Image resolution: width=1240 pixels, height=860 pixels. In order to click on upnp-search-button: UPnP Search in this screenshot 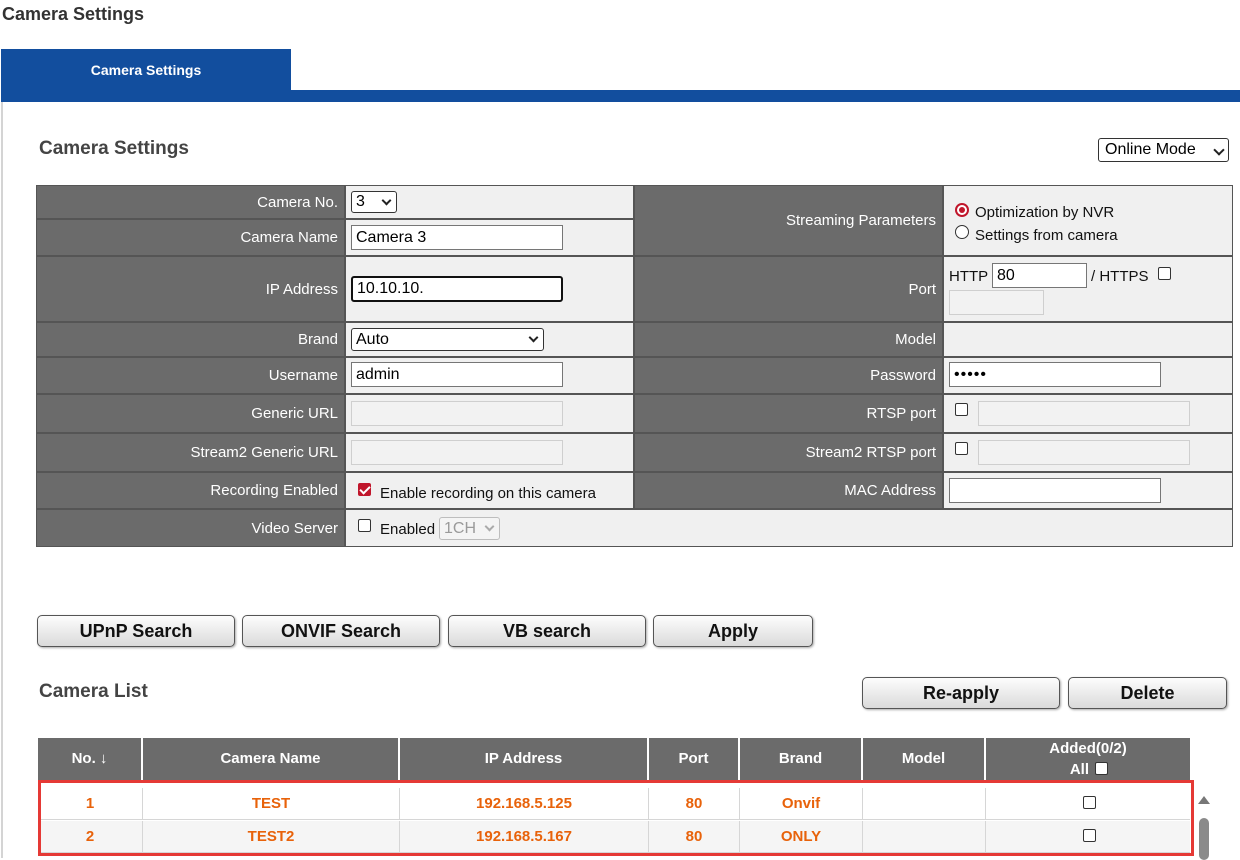, I will do `click(136, 631)`.